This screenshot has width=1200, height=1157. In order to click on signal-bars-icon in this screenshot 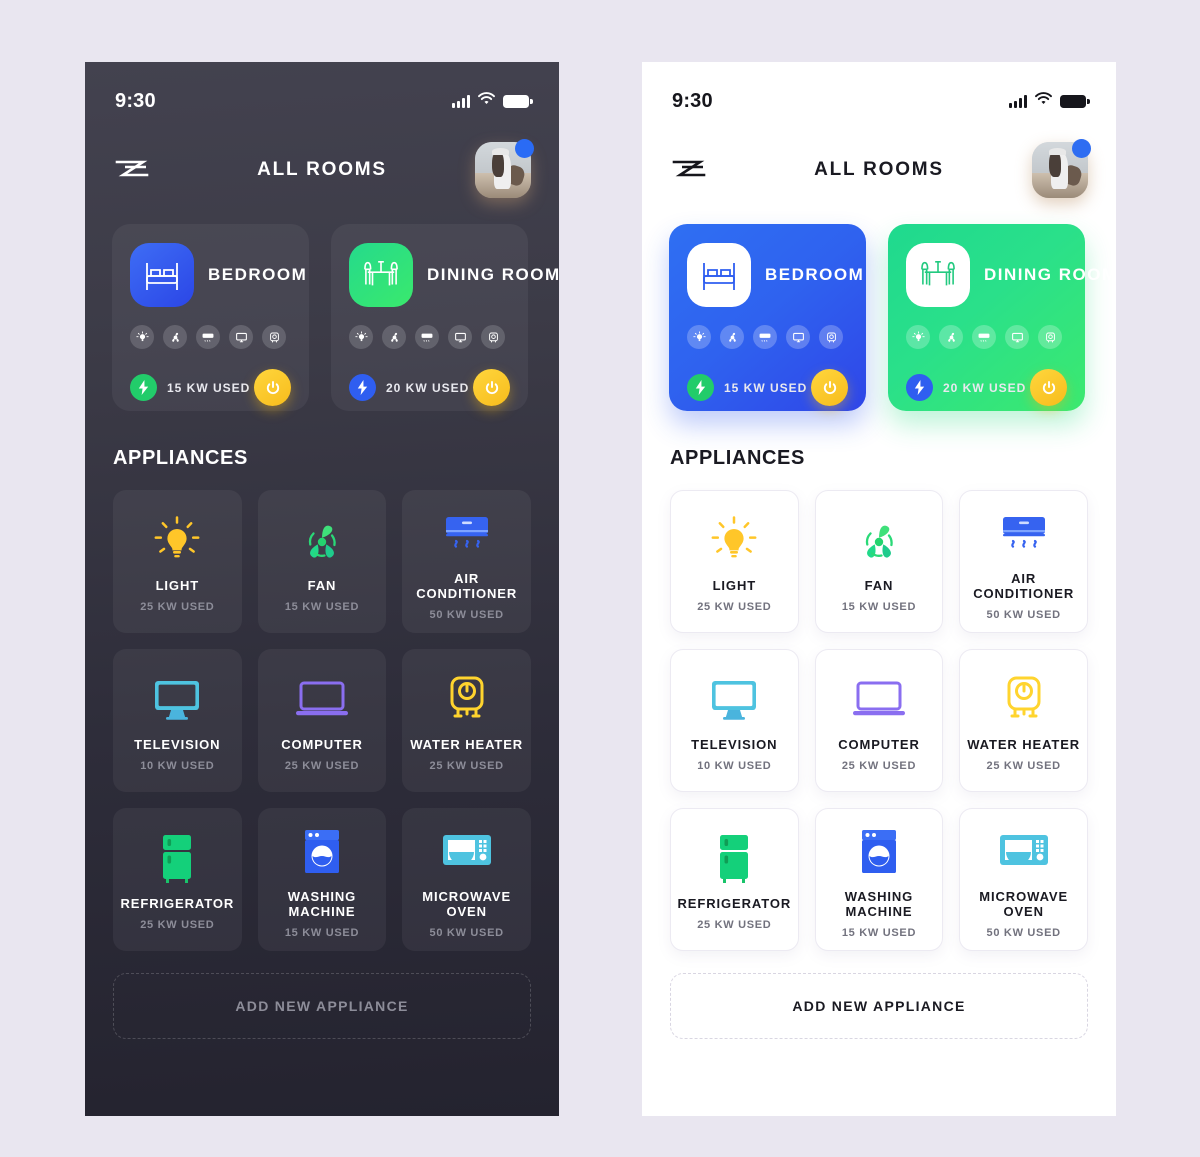, I will do `click(461, 101)`.